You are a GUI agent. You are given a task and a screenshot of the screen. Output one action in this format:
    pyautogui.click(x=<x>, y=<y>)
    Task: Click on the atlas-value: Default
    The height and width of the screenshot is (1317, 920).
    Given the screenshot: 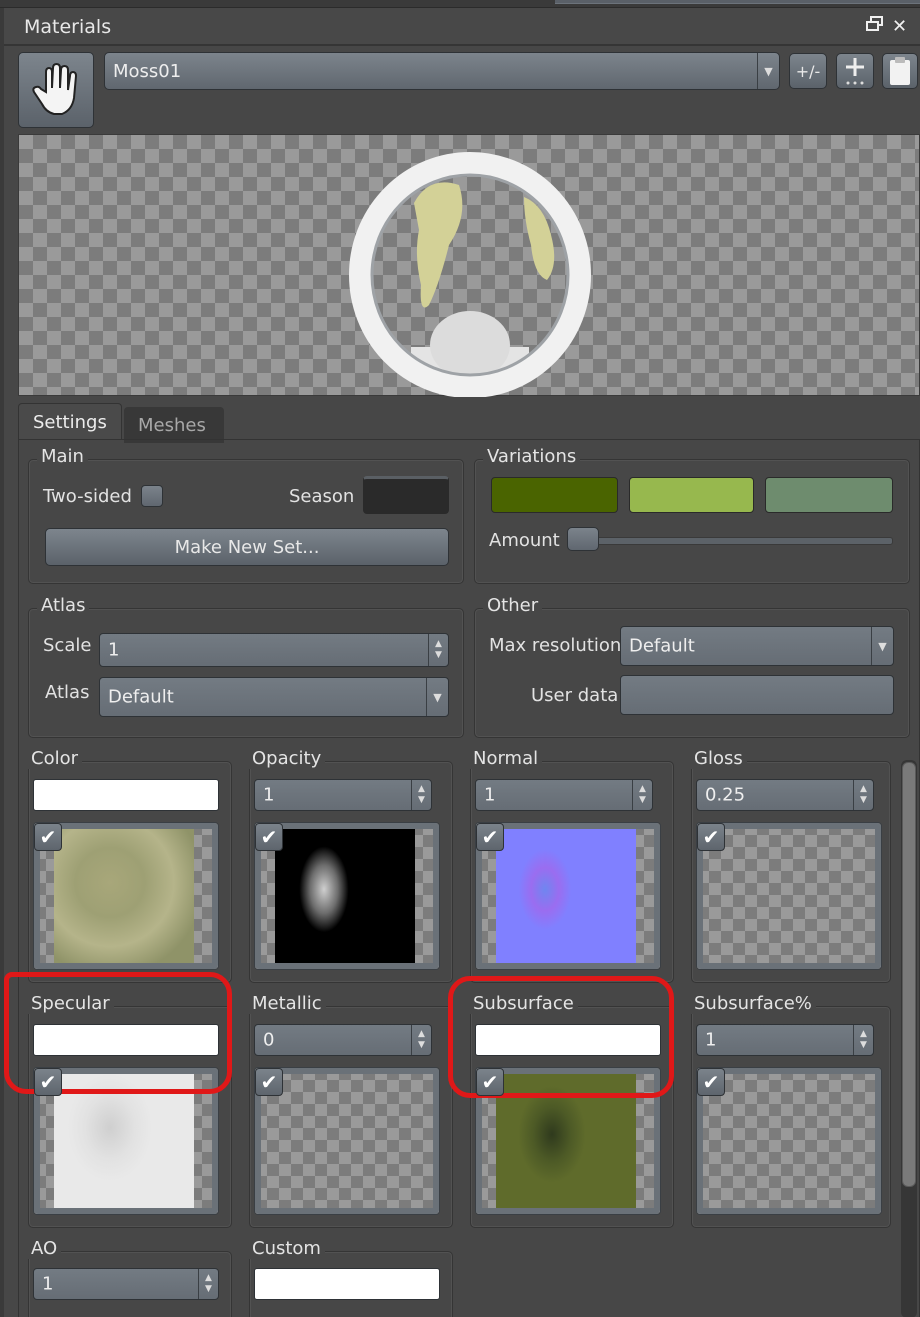 What is the action you would take?
    pyautogui.click(x=141, y=697)
    